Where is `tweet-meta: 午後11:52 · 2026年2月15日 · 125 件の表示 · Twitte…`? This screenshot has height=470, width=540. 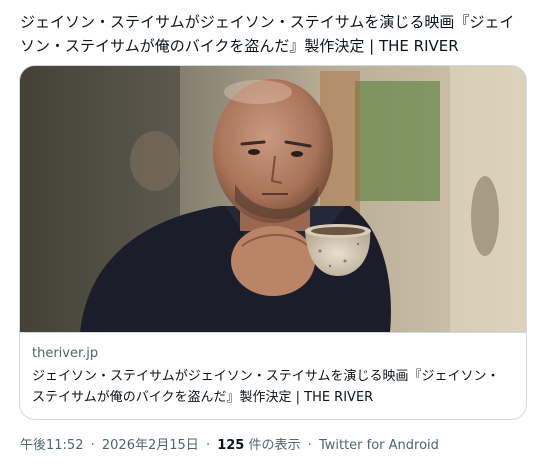 tweet-meta: 午後11:52 · 2026年2月15日 · 125 件の表示 · Twitte… is located at coordinates (272, 446).